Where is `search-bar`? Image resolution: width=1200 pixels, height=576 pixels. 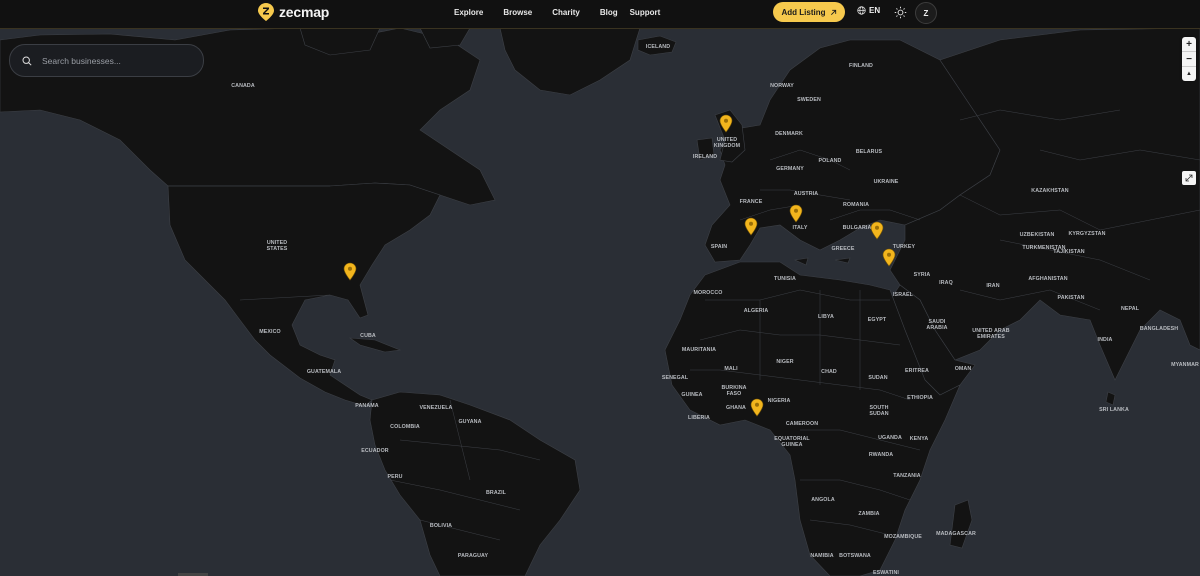
search-bar is located at coordinates (106, 60).